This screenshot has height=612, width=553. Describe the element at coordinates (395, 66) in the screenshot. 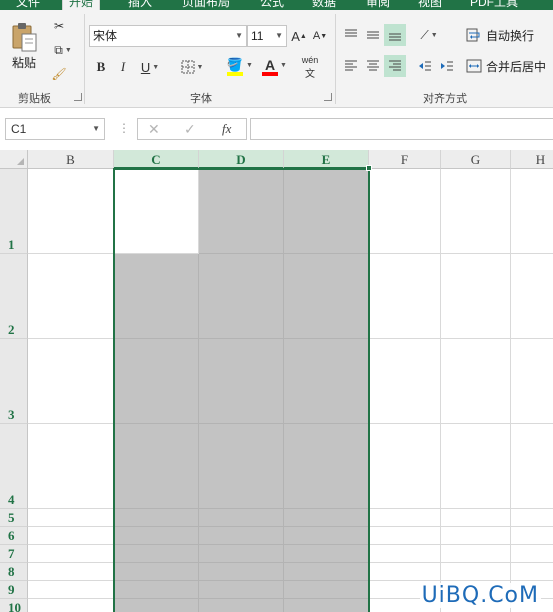

I see `align-right-button` at that location.